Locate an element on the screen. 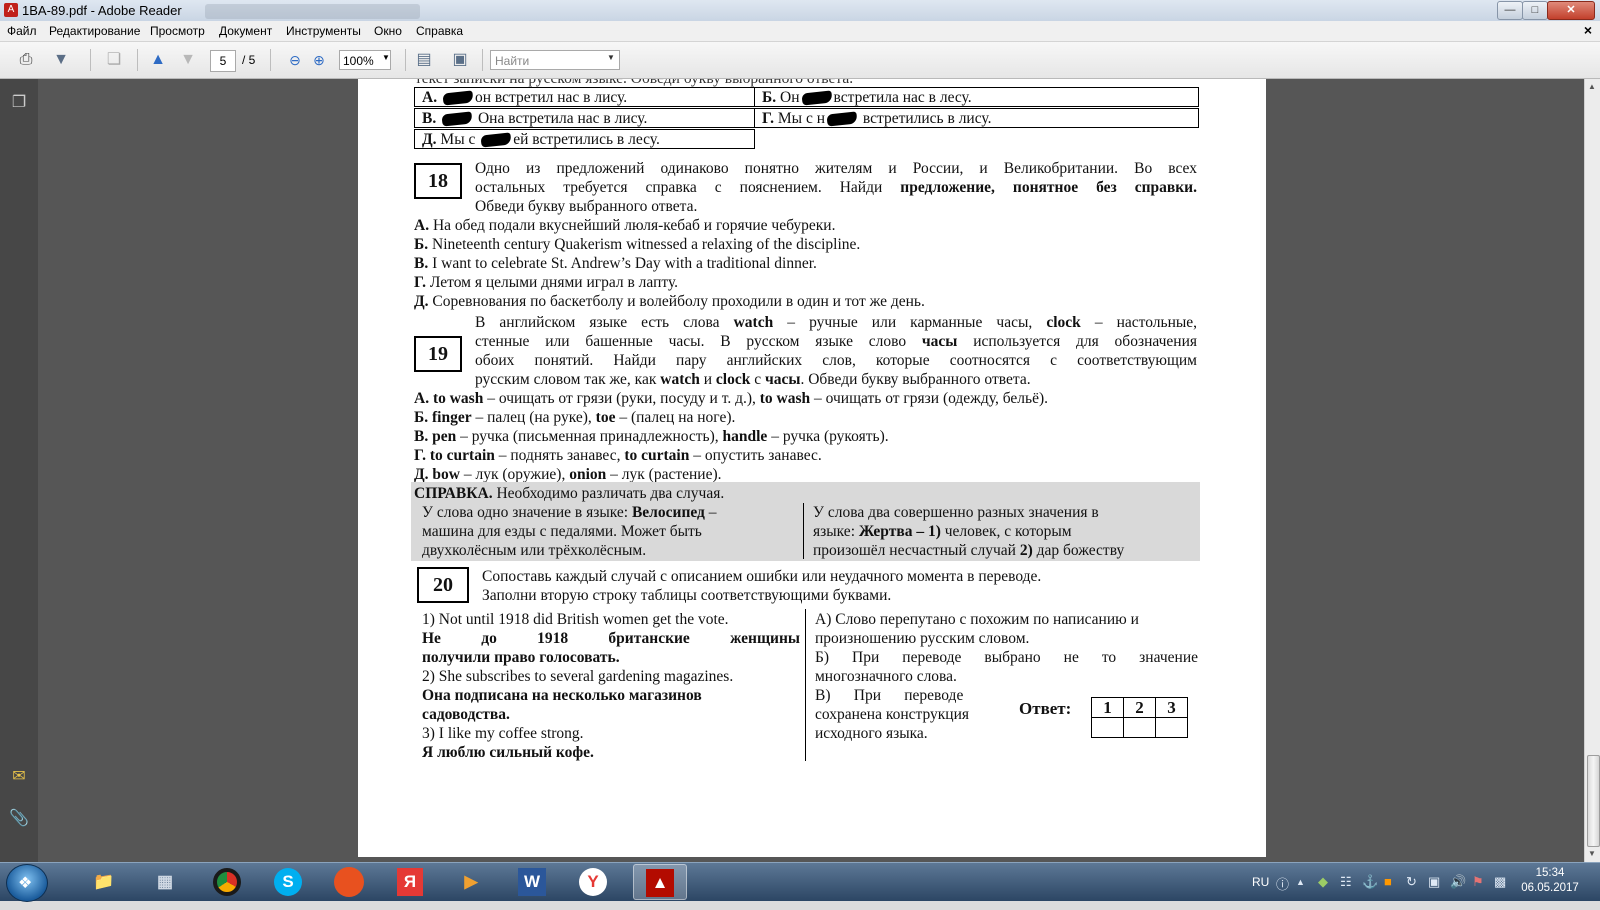  scrollbar-thumb is located at coordinates (1593, 801).